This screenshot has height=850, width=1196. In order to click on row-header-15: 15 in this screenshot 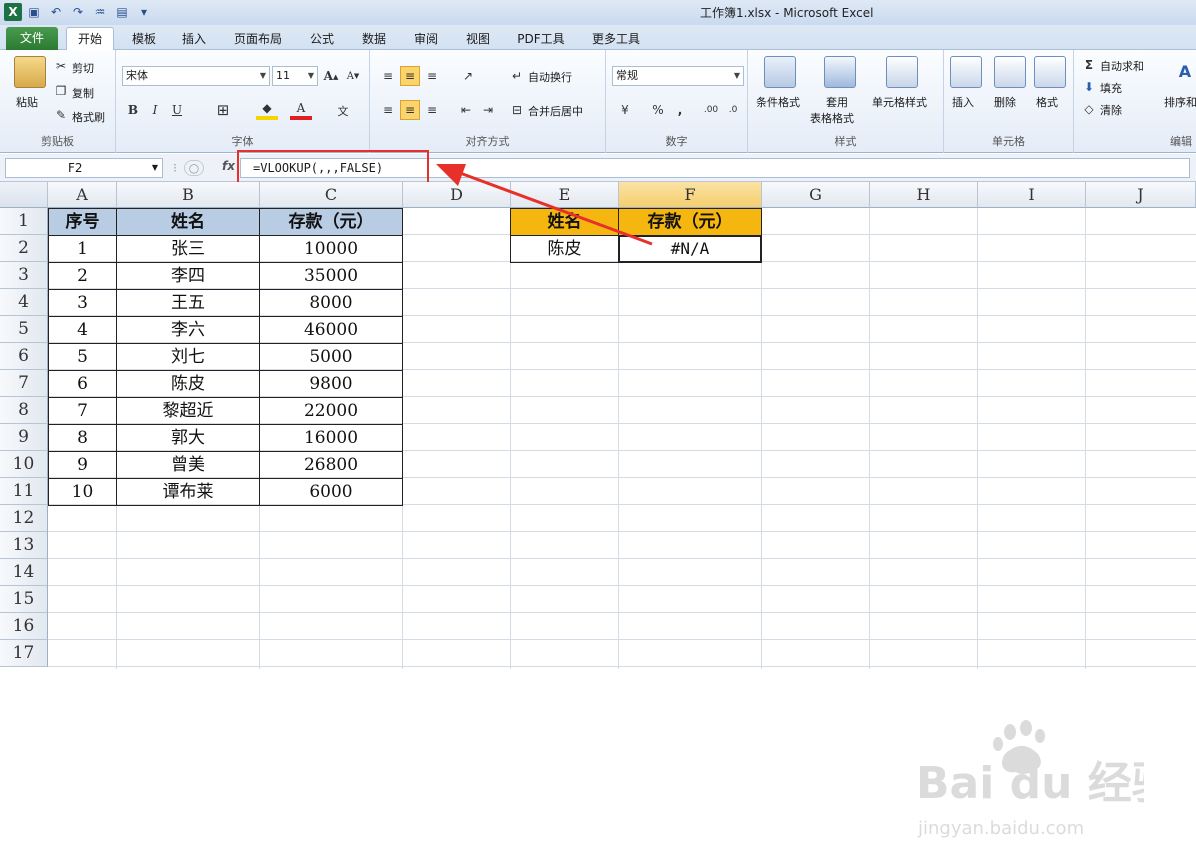, I will do `click(24, 599)`.